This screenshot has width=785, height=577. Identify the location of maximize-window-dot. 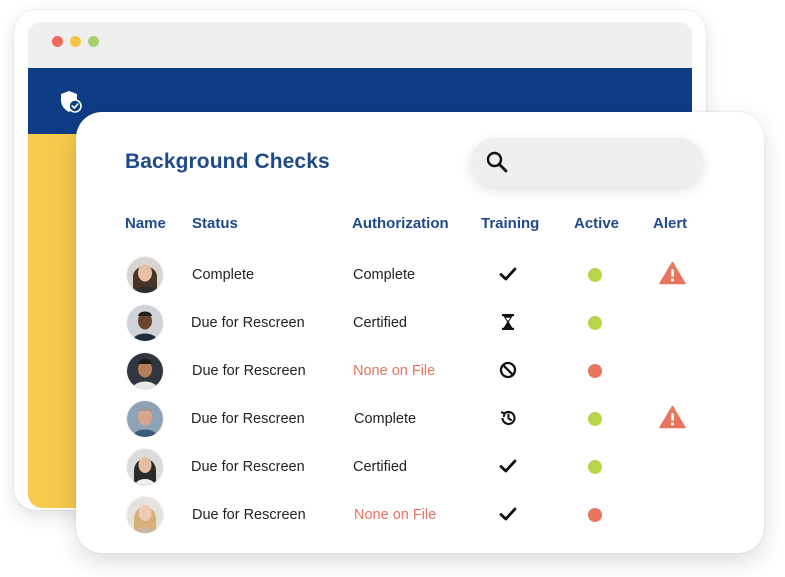
(93, 41).